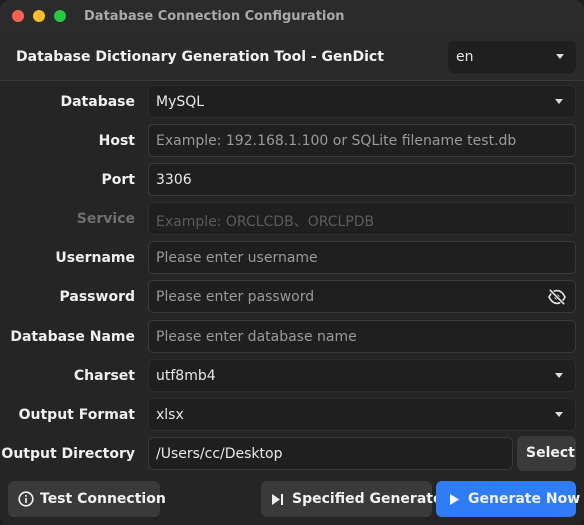 Image resolution: width=584 pixels, height=525 pixels. Describe the element at coordinates (256, 337) in the screenshot. I see `database-name-placeholder: Please enter database name` at that location.